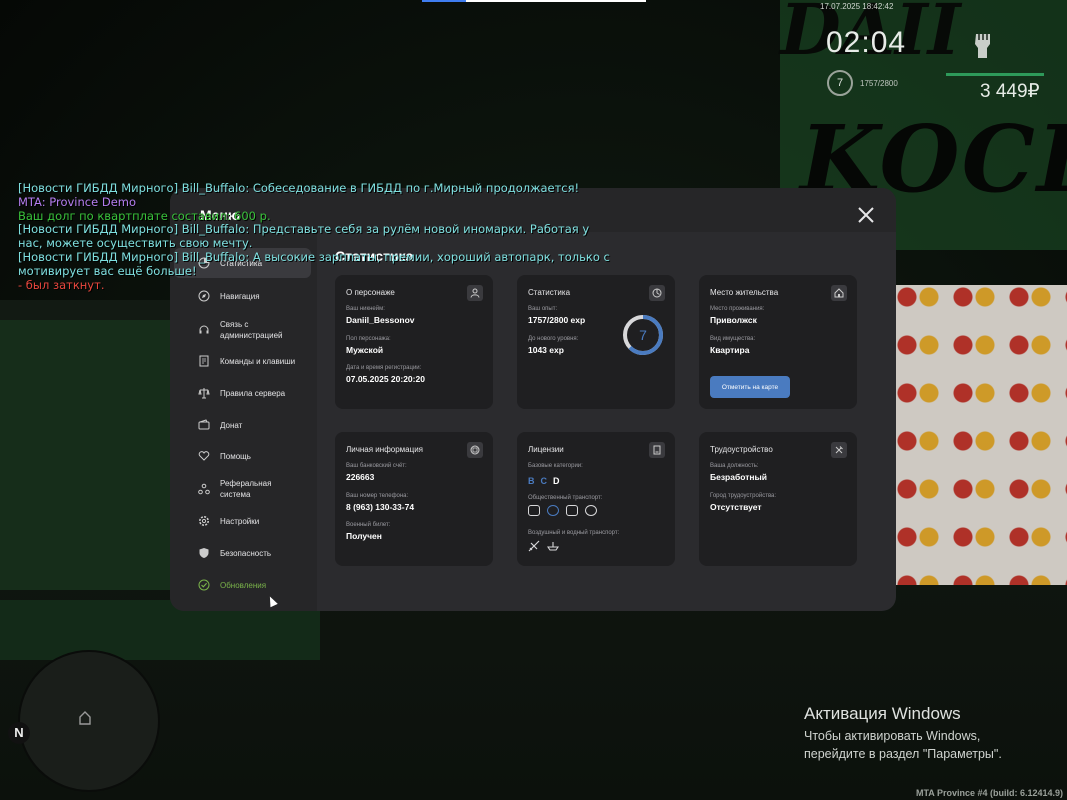  Describe the element at coordinates (543, 309) in the screenshot. I see `exp-label: Ваш опыт:` at that location.